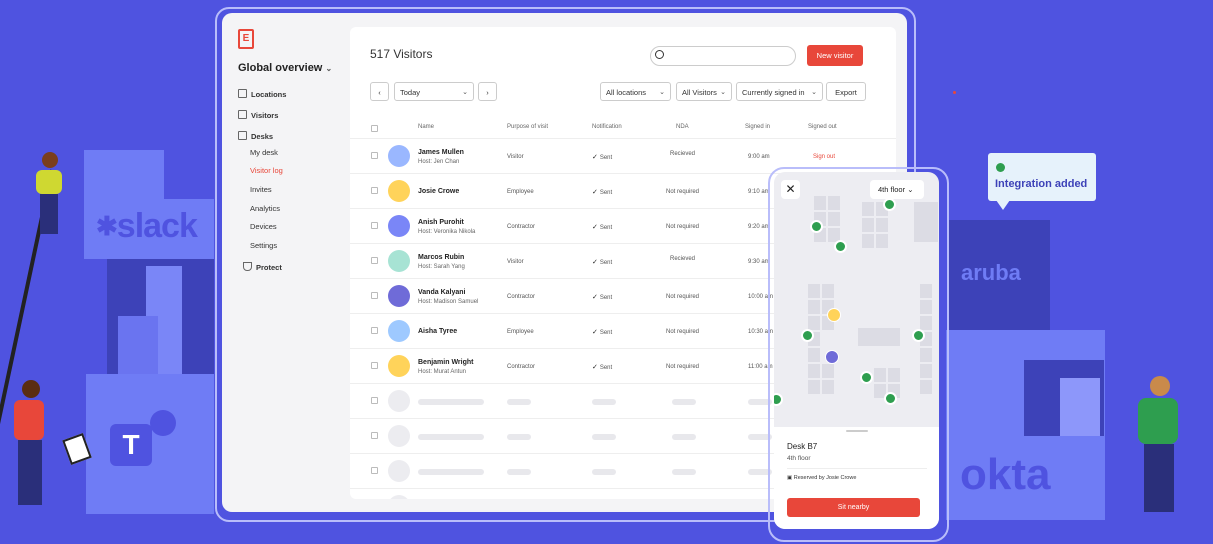  What do you see at coordinates (261, 189) in the screenshot?
I see `sidebar-item-invites: Invites` at bounding box center [261, 189].